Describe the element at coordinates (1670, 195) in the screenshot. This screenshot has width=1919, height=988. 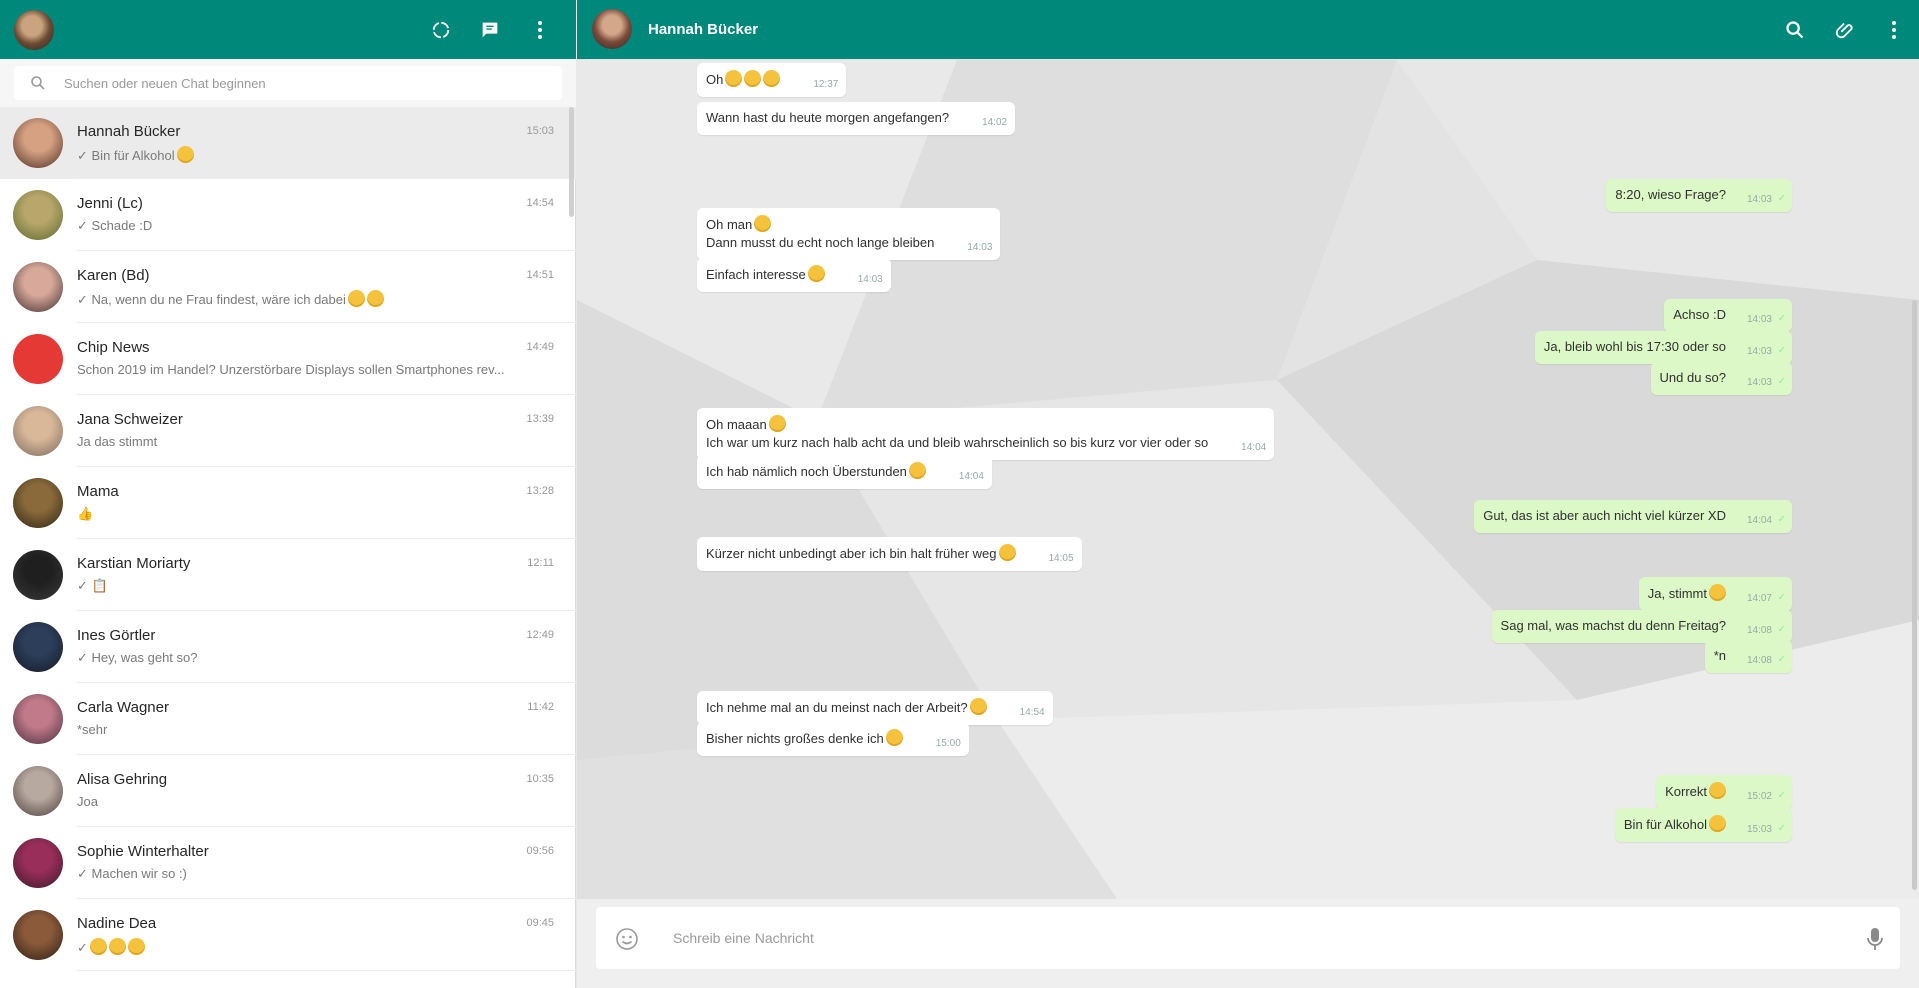
I see `message-text: 8:20, wieso Frage?` at that location.